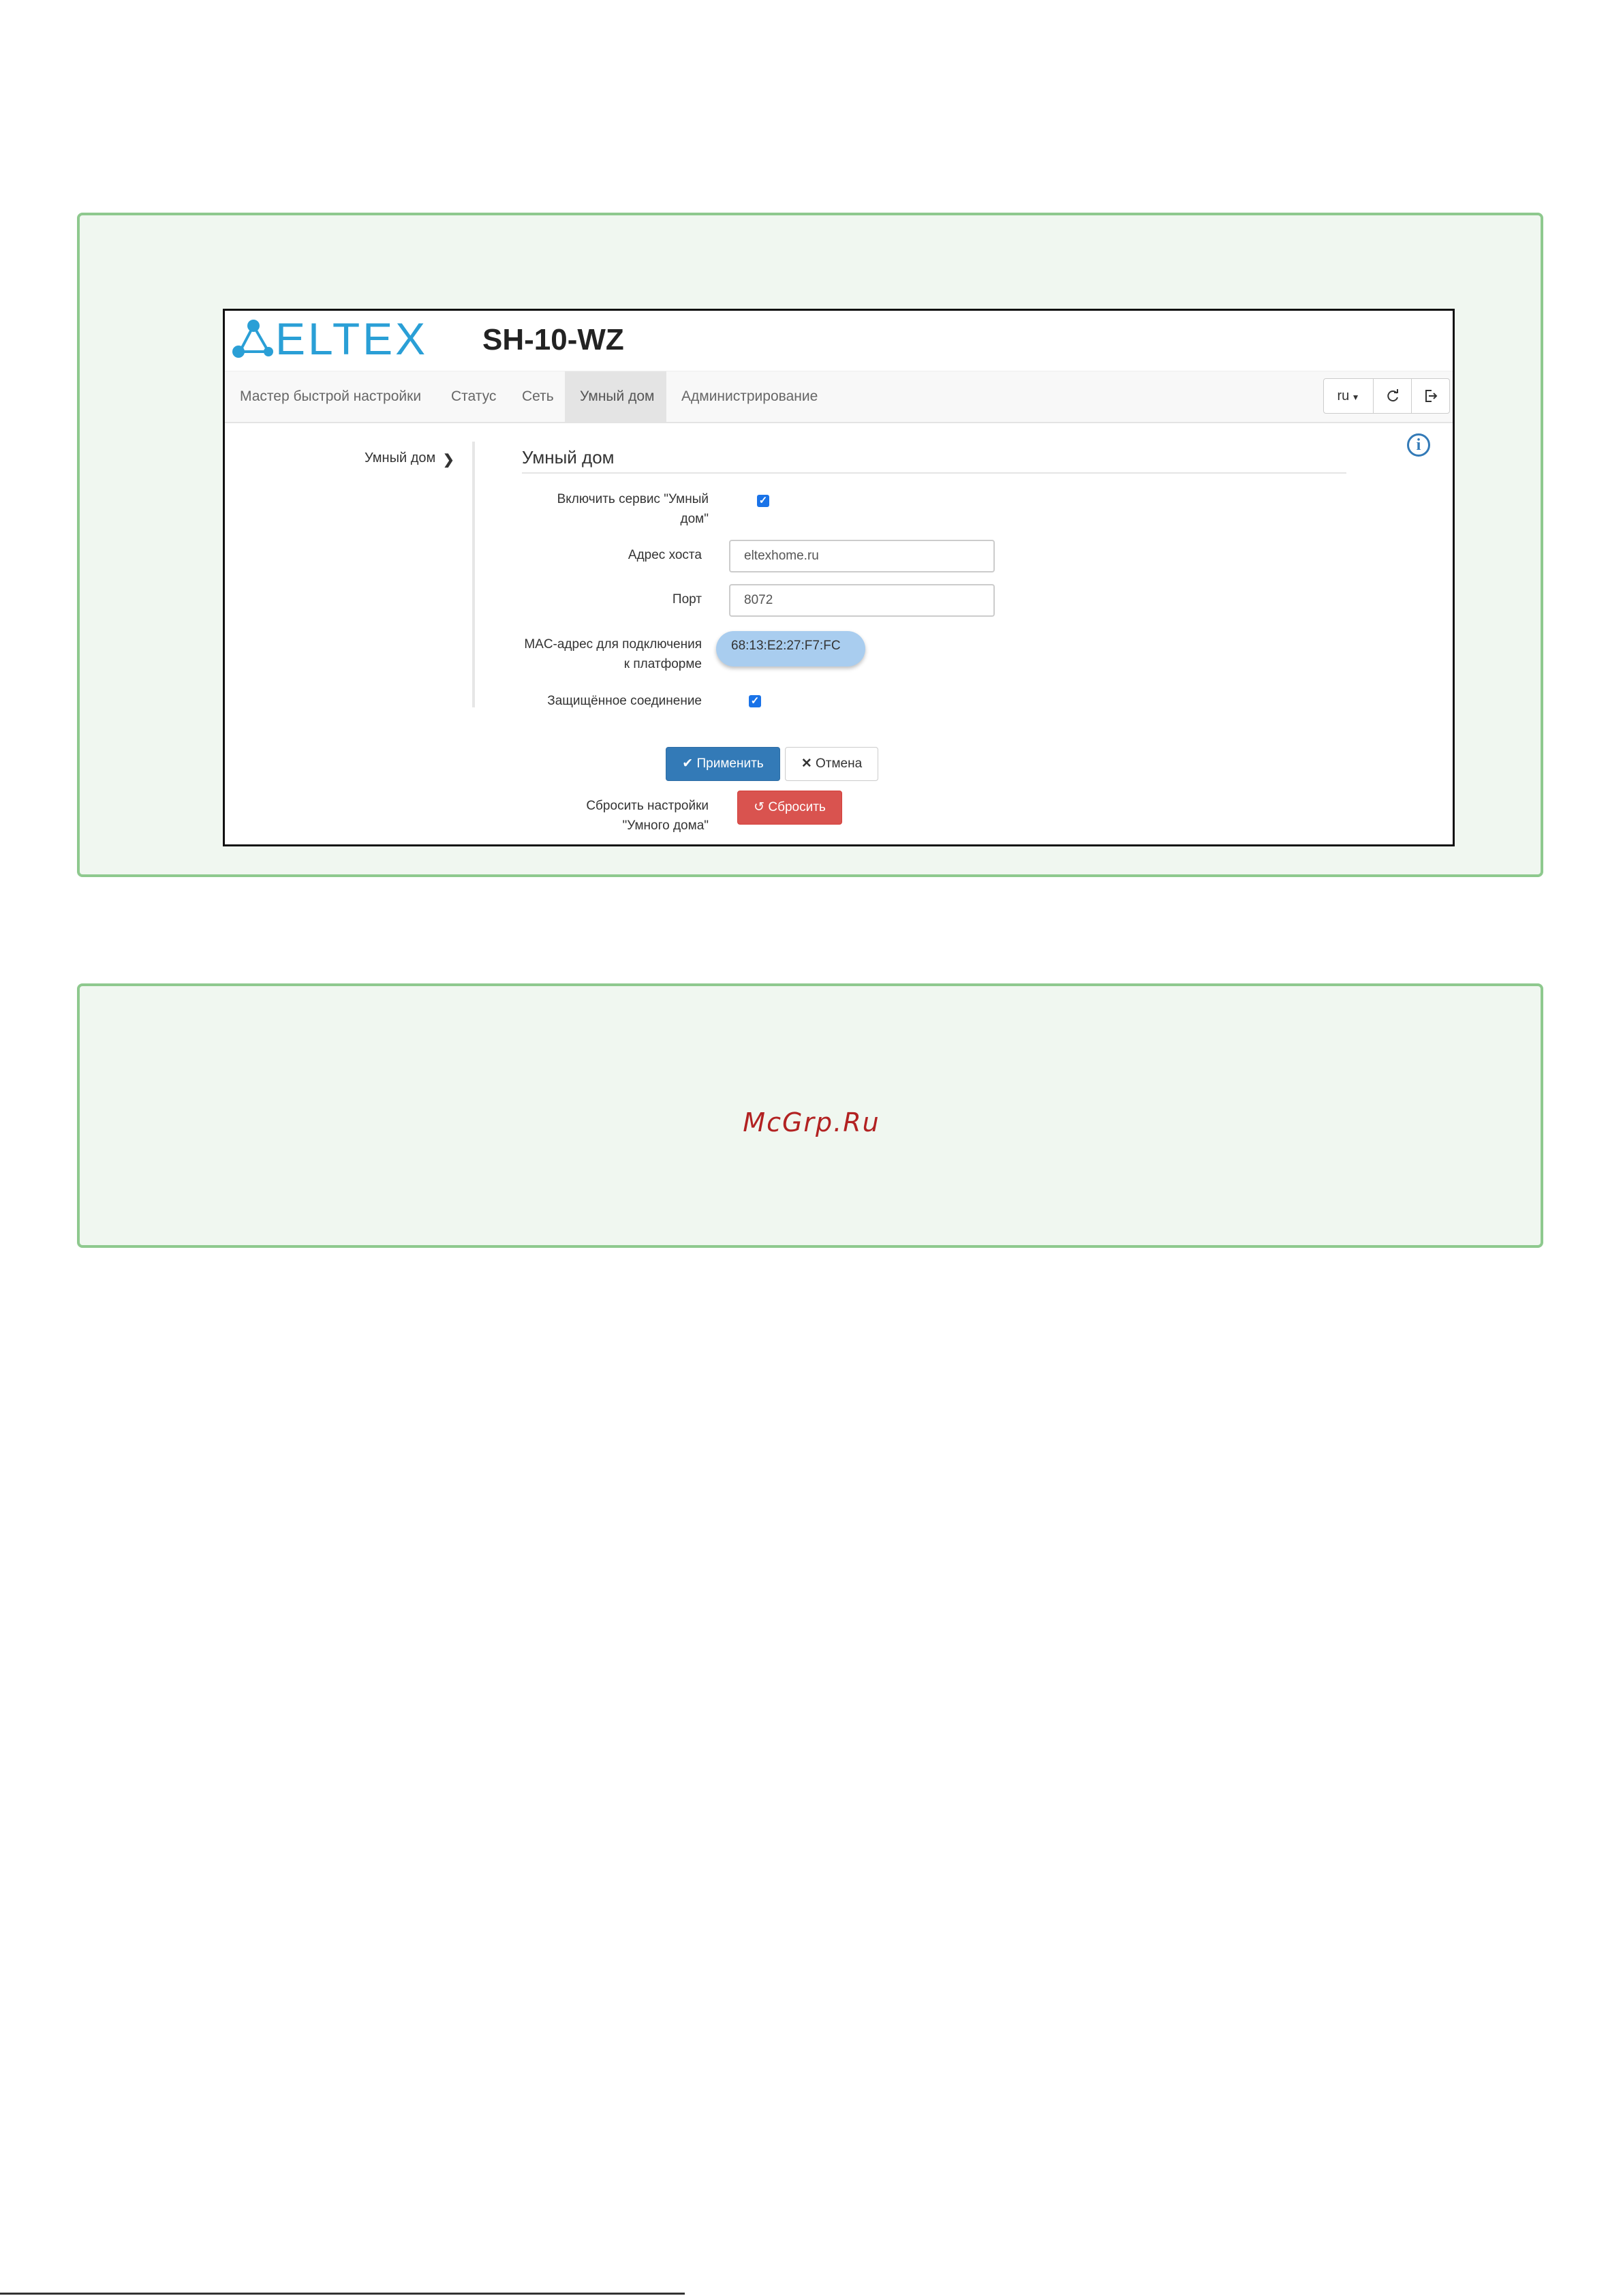  Describe the element at coordinates (694, 519) in the screenshot. I see `enable-service-label-line2: дом"` at that location.